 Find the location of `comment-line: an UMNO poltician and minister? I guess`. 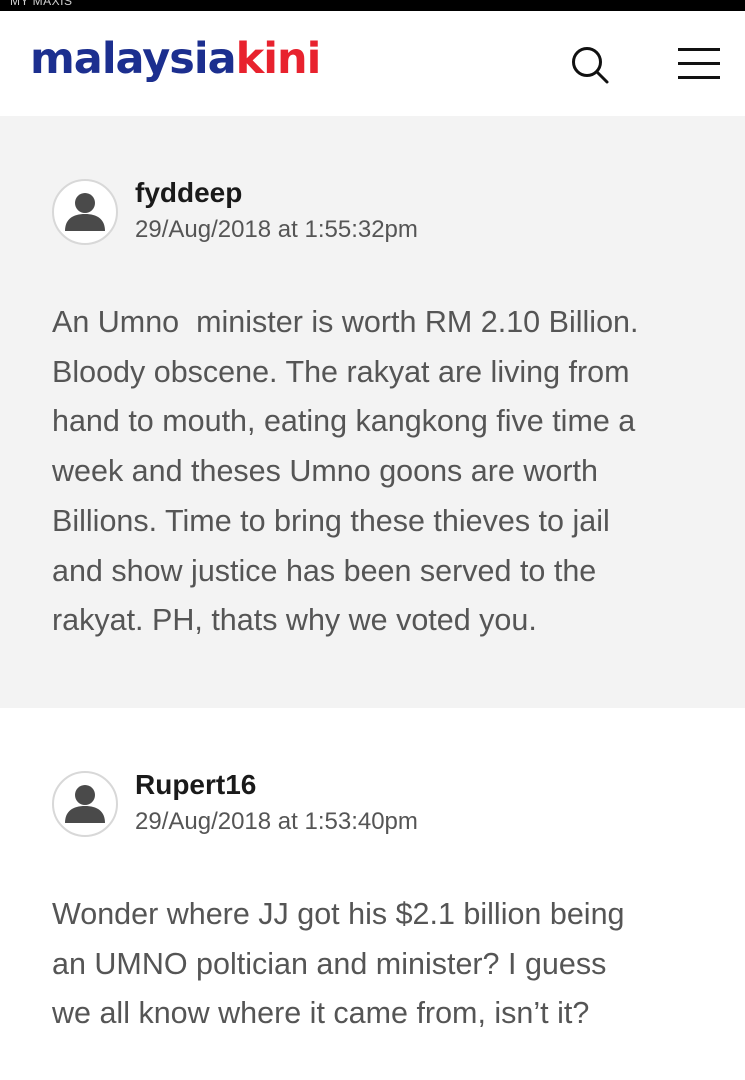

comment-line: an UMNO poltician and minister? I guess is located at coordinates (329, 963).